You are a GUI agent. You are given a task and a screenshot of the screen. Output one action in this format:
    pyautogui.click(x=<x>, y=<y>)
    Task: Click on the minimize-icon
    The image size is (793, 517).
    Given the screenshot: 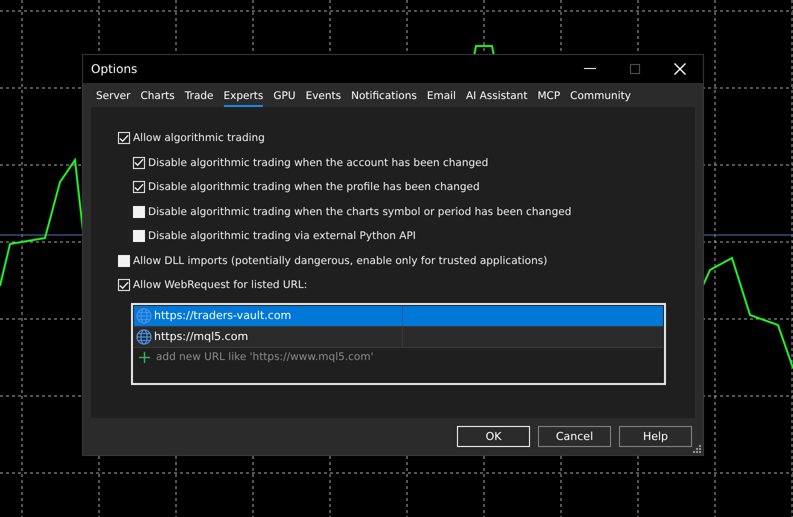 What is the action you would take?
    pyautogui.click(x=590, y=69)
    